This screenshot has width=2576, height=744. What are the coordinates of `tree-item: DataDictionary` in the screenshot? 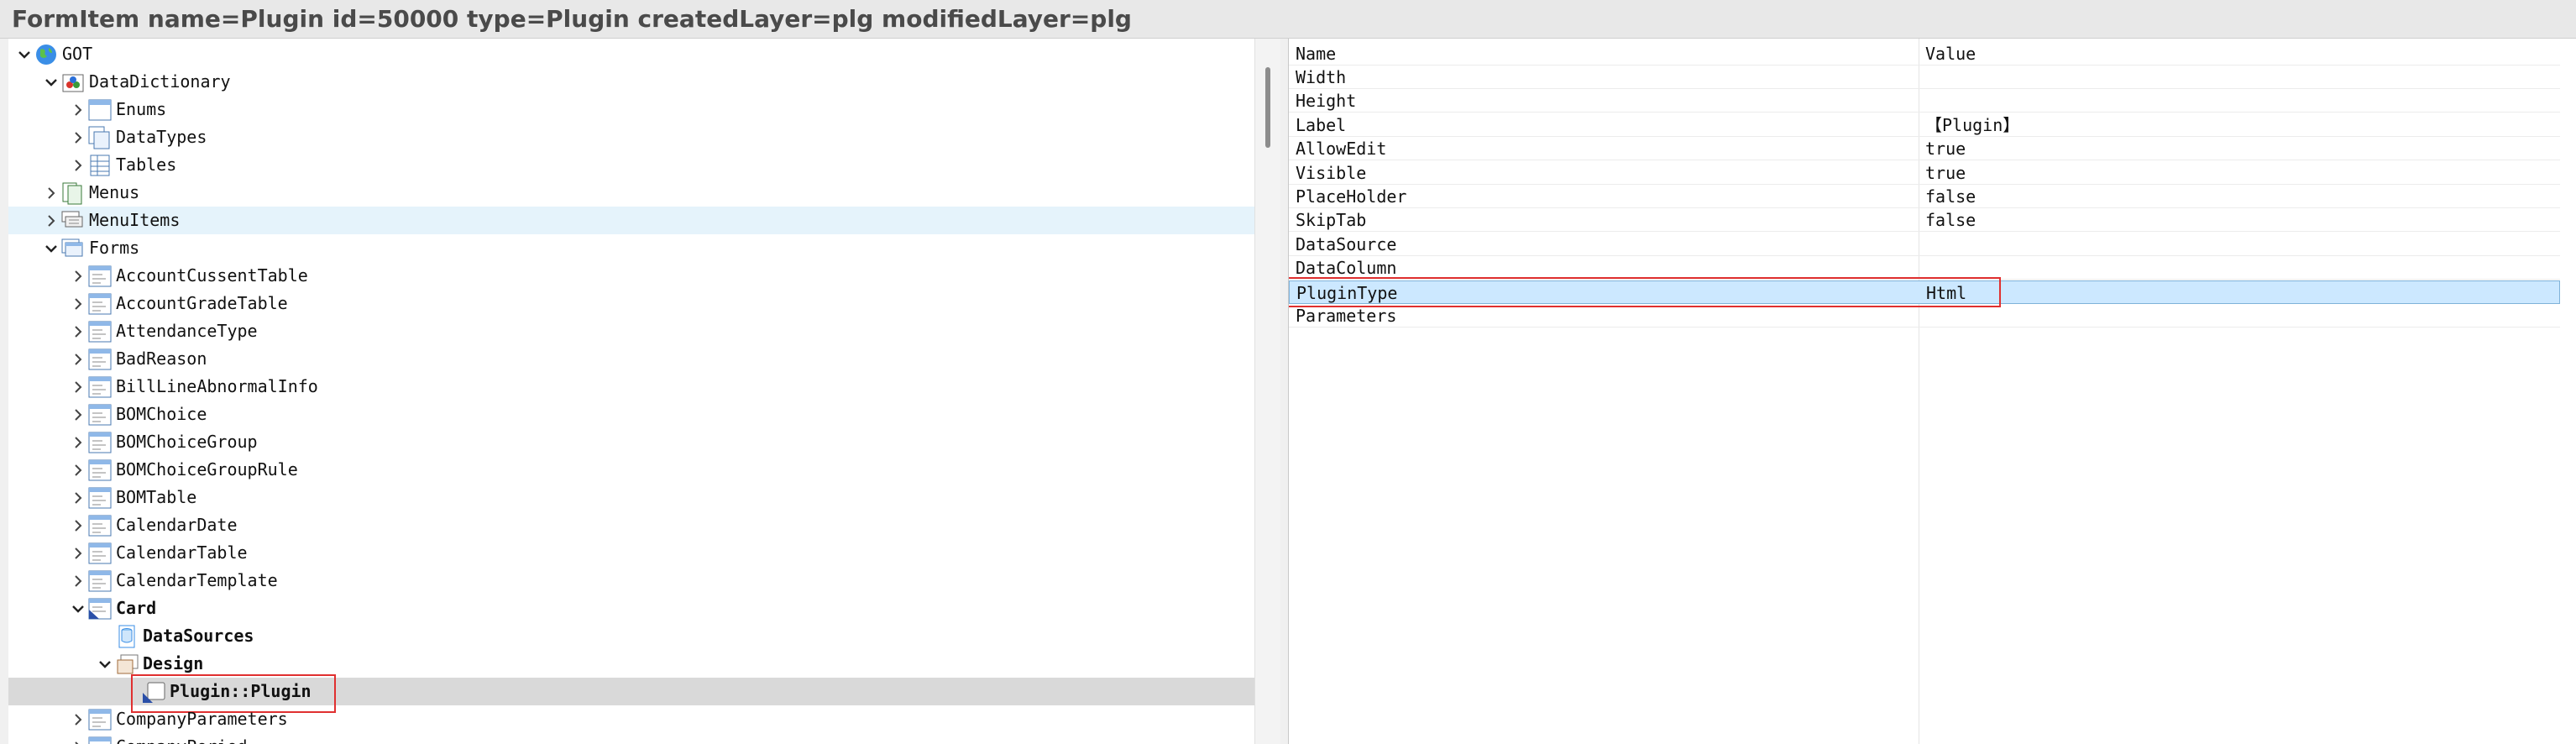 It's located at (631, 82).